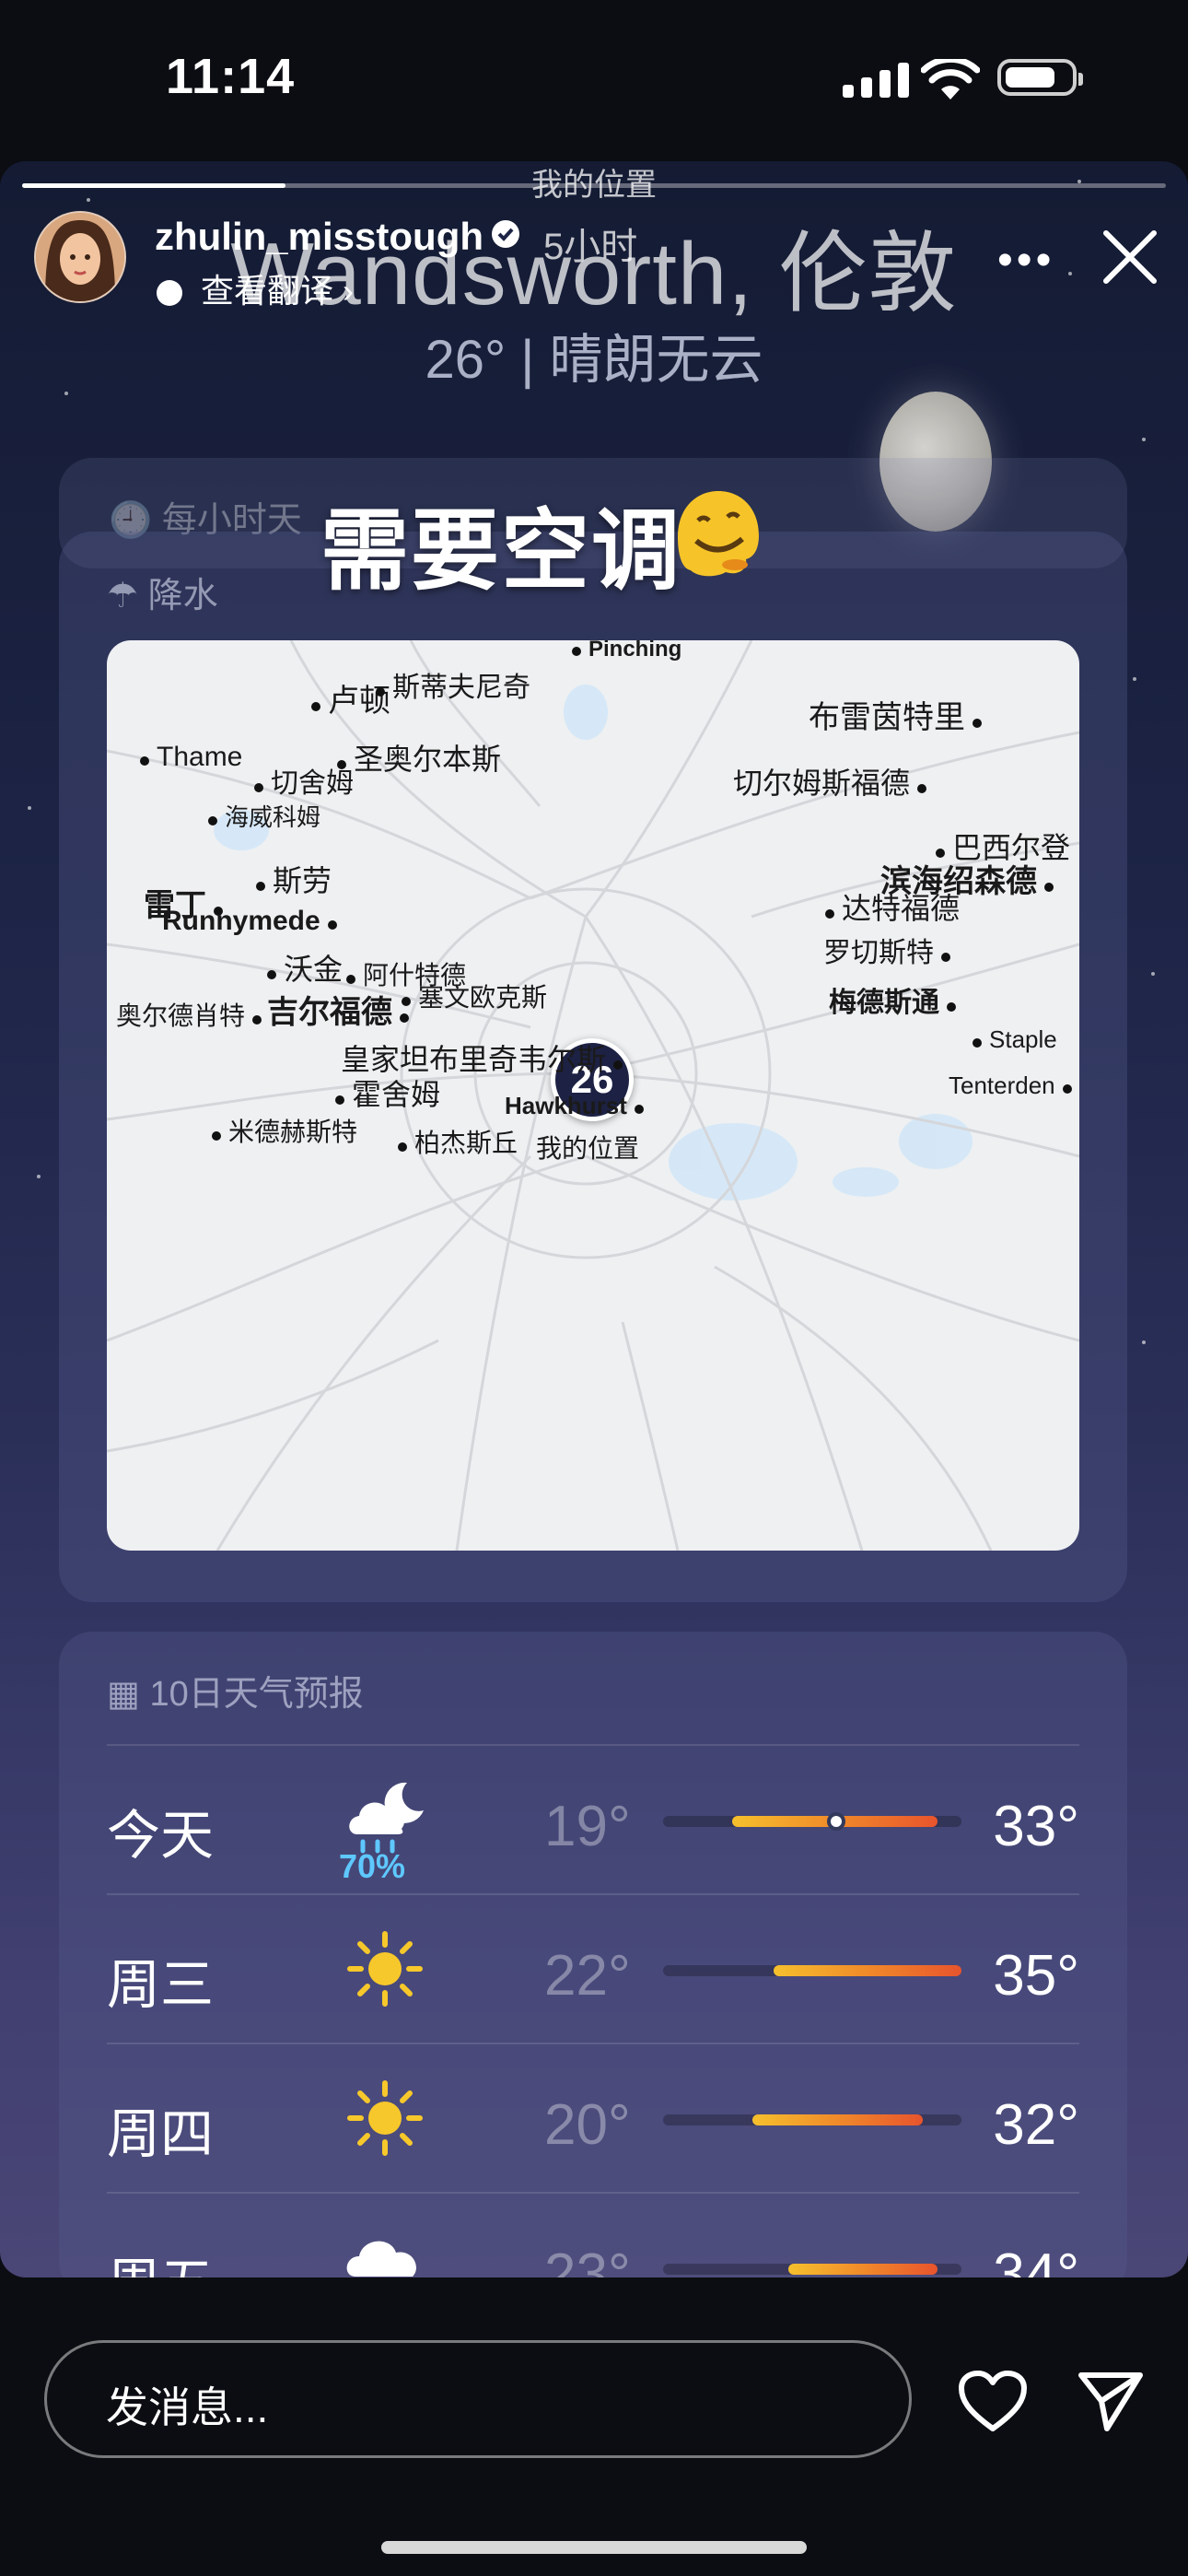 Image resolution: width=1188 pixels, height=2576 pixels. I want to click on map-place-label: Staple, so click(1015, 1039).